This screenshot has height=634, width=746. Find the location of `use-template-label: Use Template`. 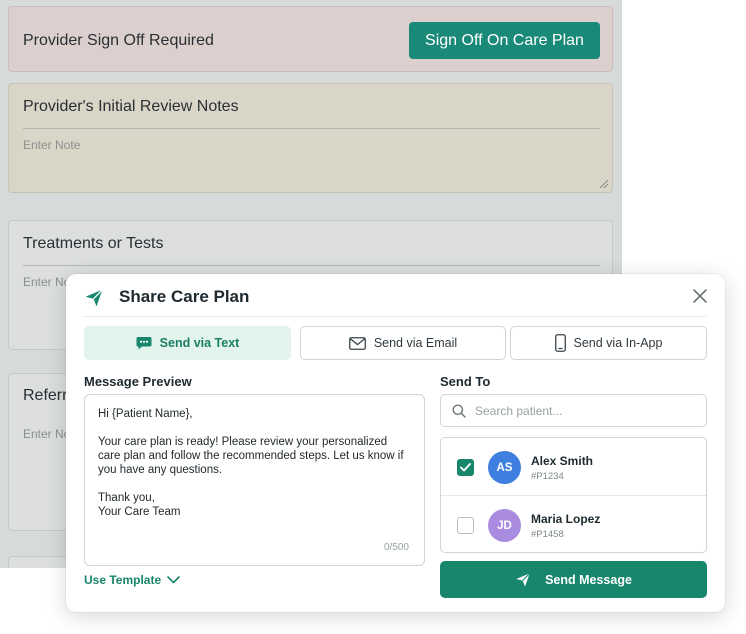

use-template-label: Use Template is located at coordinates (123, 580).